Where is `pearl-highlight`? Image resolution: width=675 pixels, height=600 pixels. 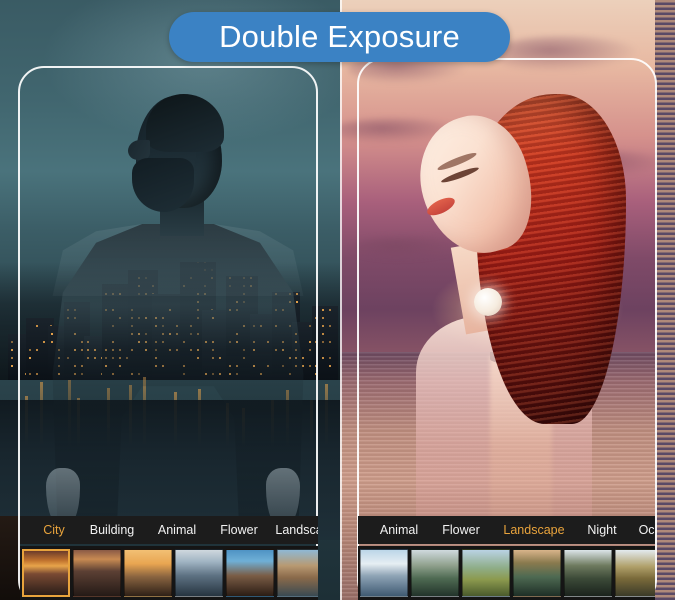
pearl-highlight is located at coordinates (488, 302).